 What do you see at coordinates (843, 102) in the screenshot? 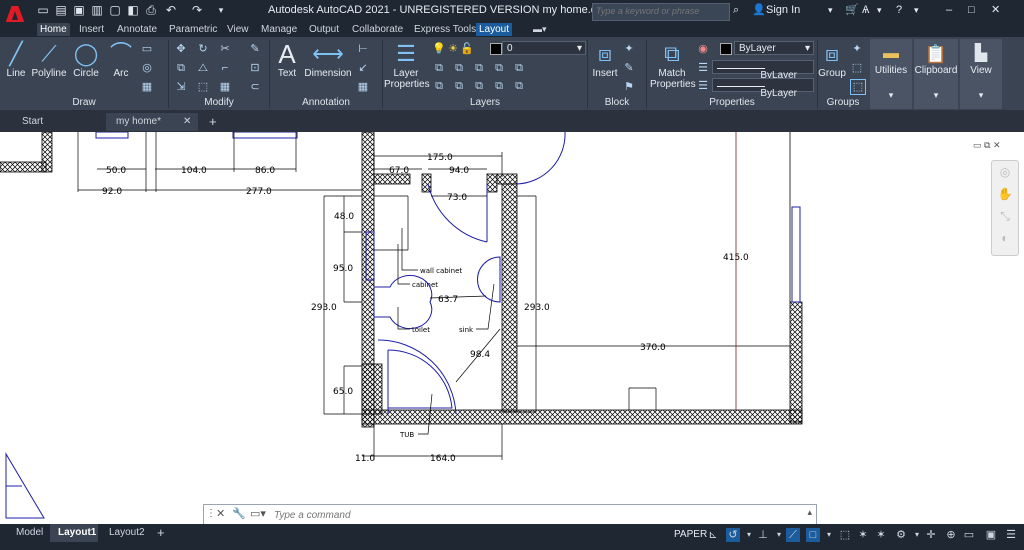
I see `panel-groups: Groups` at bounding box center [843, 102].